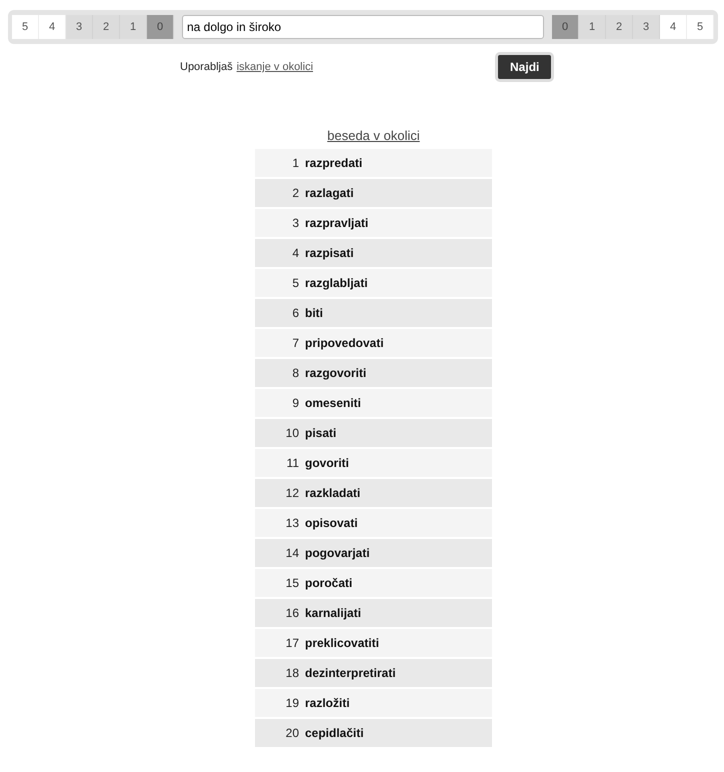  What do you see at coordinates (291, 523) in the screenshot?
I see `rank-number: 13` at bounding box center [291, 523].